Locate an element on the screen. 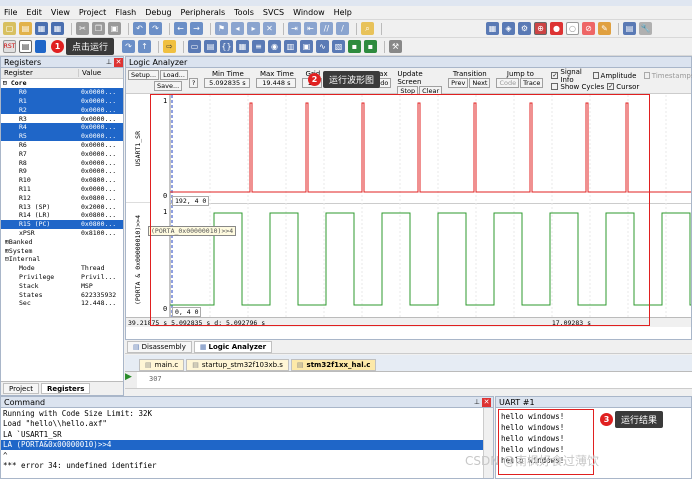 The height and width of the screenshot is (479, 692). next-button: Next is located at coordinates (480, 83).